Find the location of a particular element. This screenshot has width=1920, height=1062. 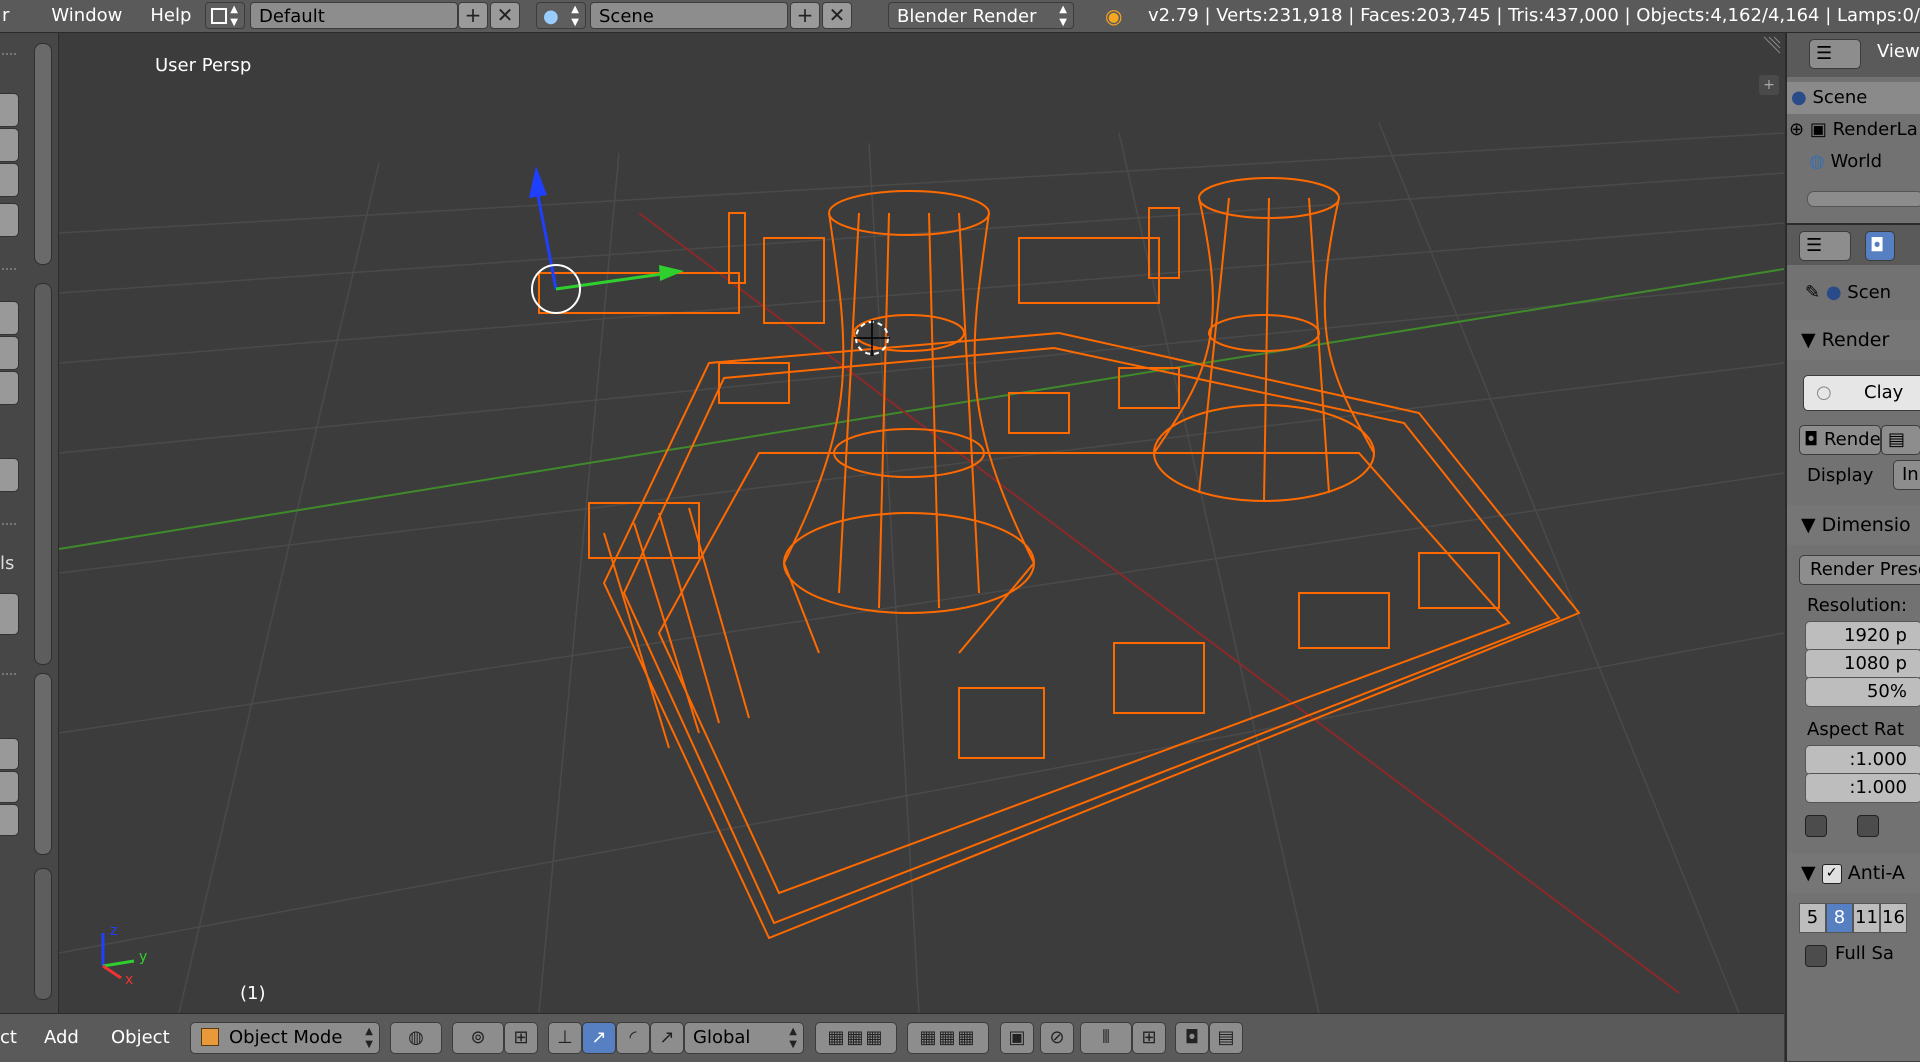

scene-selector: ● ▲ ▼ is located at coordinates (561, 15).